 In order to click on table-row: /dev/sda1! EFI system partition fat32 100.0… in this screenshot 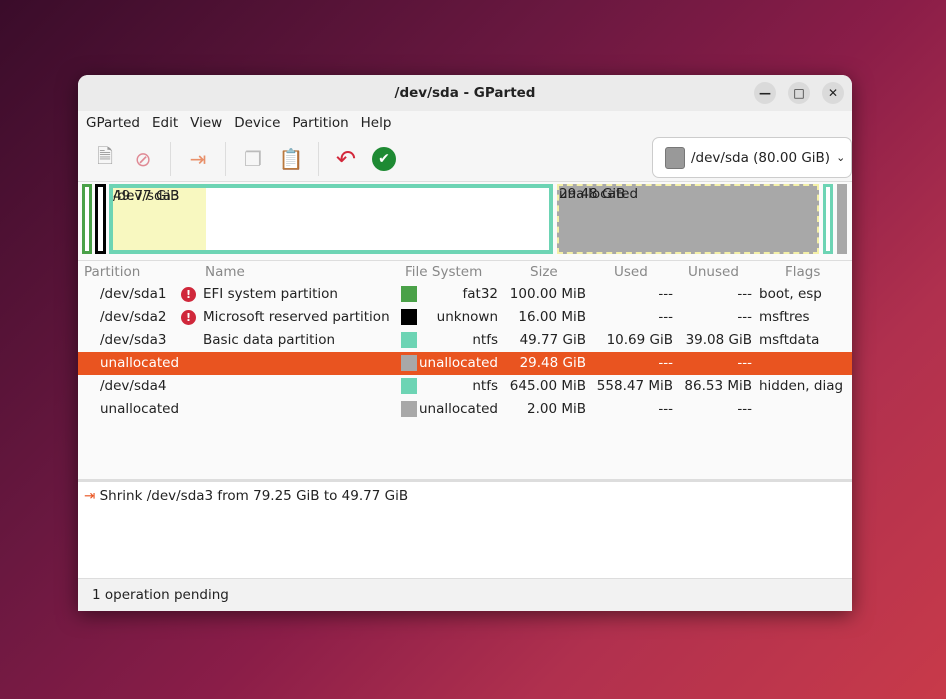, I will do `click(465, 294)`.